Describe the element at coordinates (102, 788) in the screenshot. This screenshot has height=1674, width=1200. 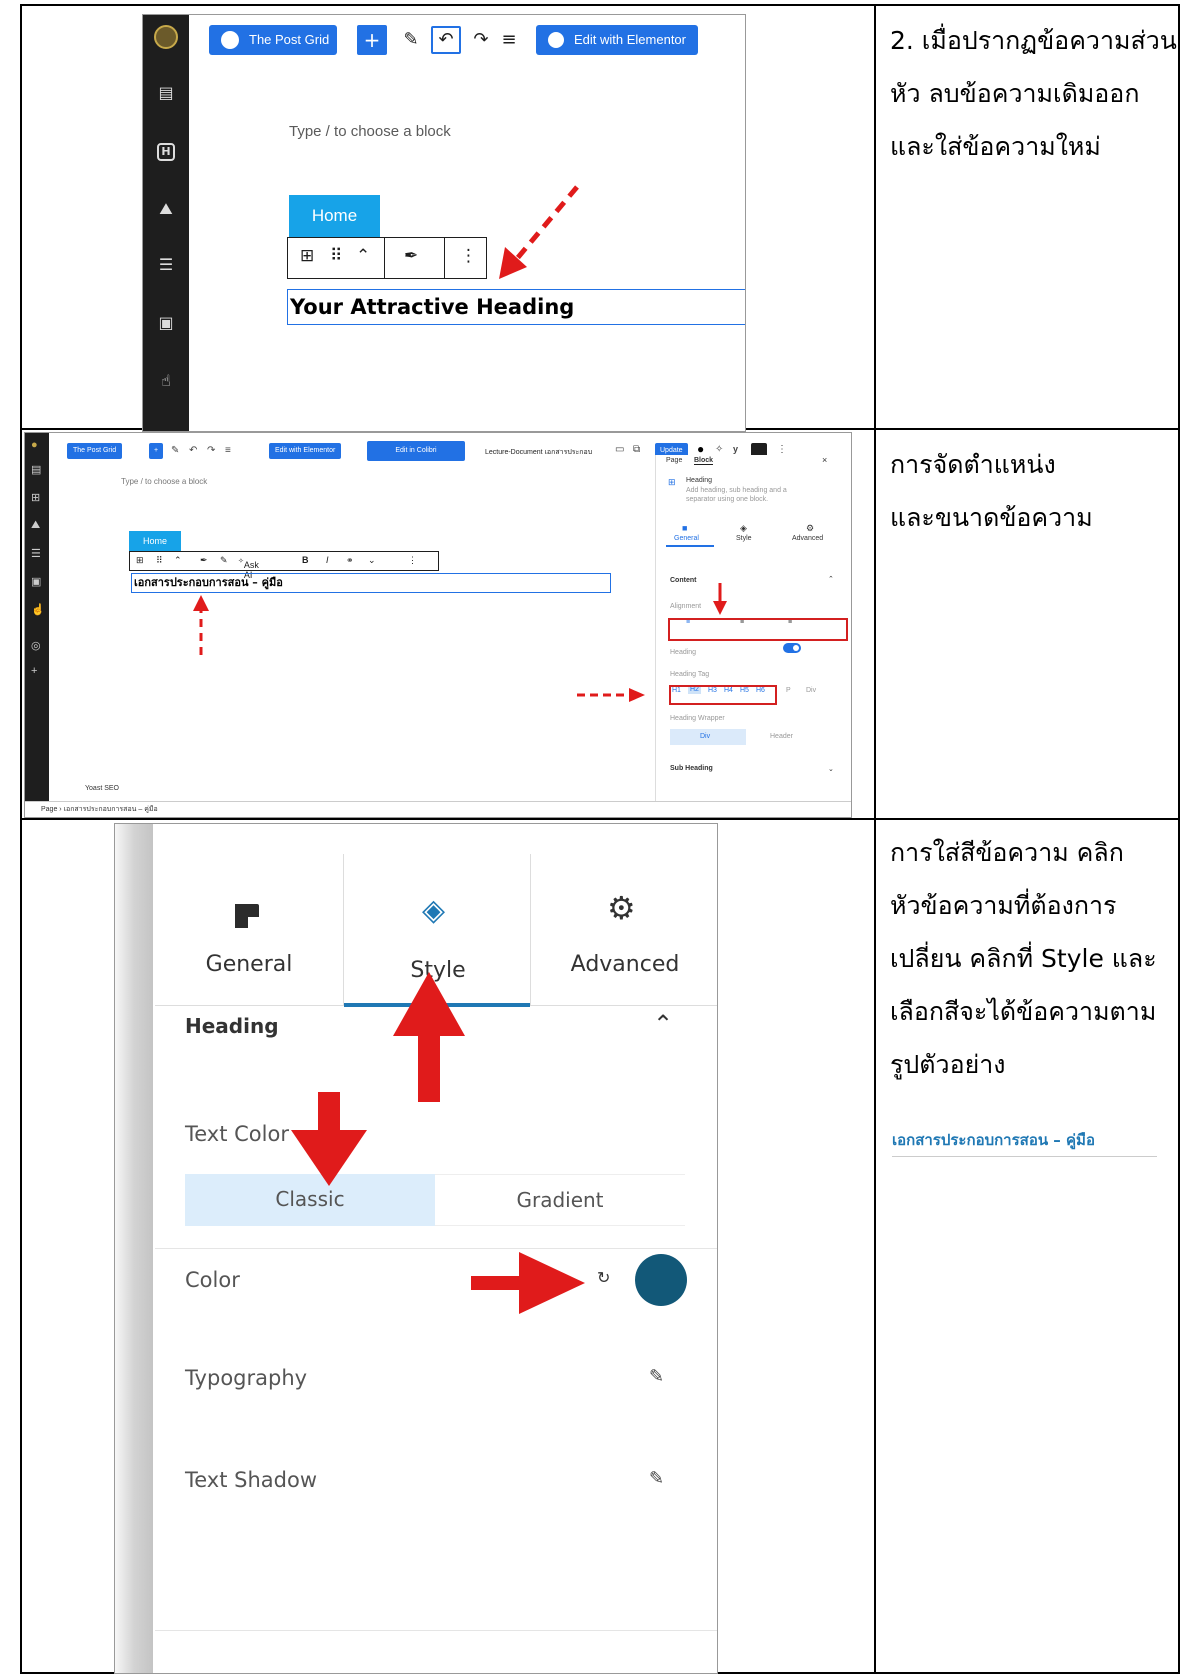
I see `yoast-seo-label: Yoast SEO` at that location.